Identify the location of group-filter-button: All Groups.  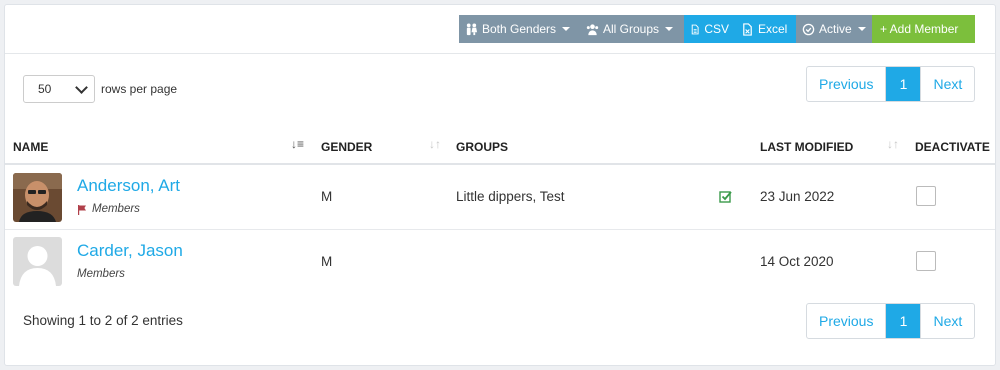
(632, 29).